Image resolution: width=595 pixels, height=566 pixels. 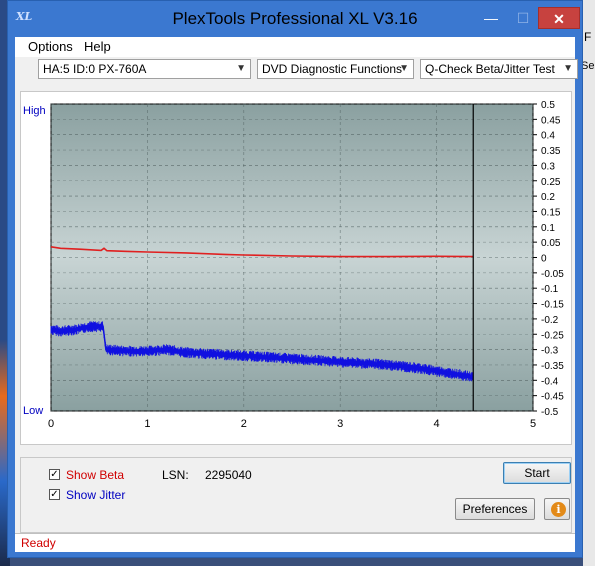 What do you see at coordinates (95, 495) in the screenshot?
I see `show-jitter-label: Show Jitter` at bounding box center [95, 495].